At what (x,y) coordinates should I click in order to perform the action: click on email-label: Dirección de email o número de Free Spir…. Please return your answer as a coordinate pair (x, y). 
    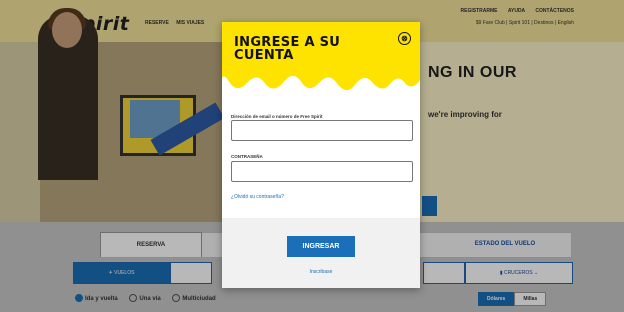
    Looking at the image, I should click on (277, 116).